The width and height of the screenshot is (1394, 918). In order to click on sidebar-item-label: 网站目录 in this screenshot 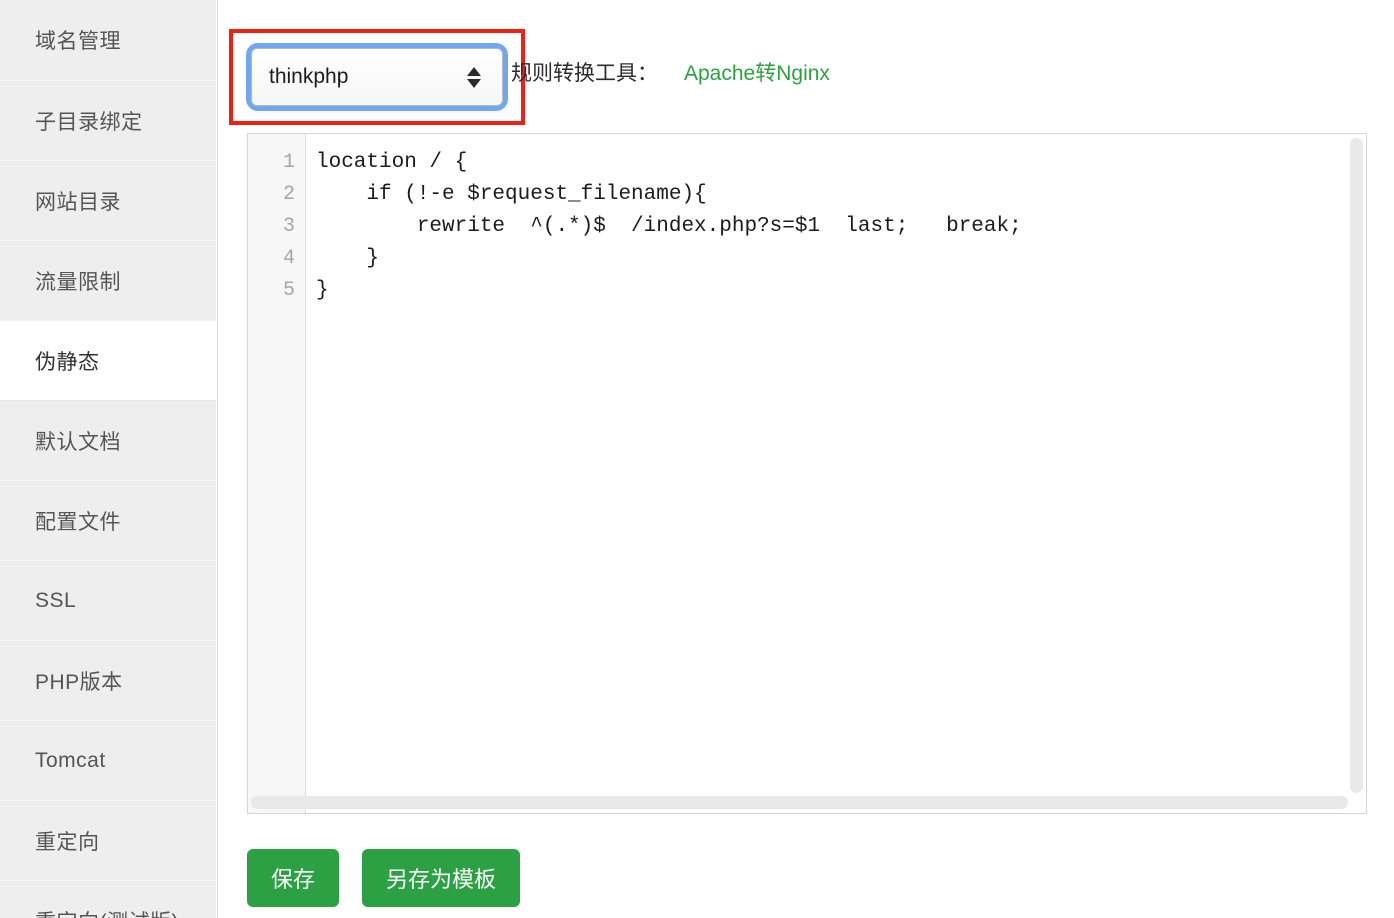, I will do `click(78, 202)`.